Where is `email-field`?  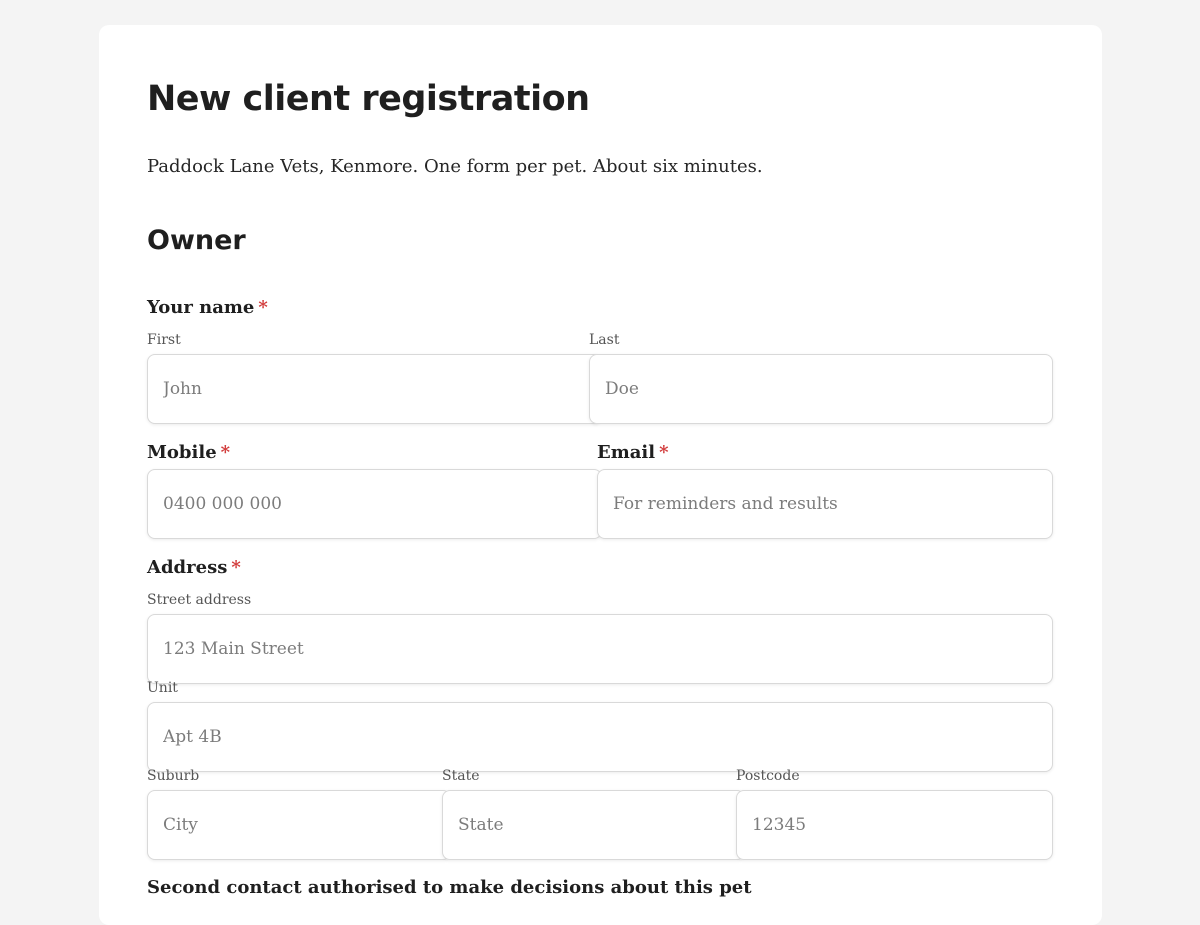
email-field is located at coordinates (825, 504).